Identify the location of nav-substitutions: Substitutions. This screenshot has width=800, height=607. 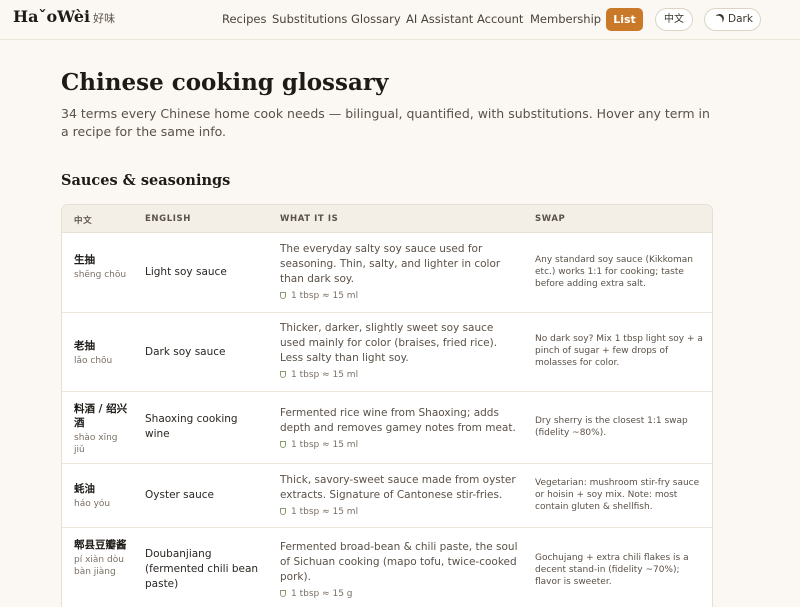
(309, 19).